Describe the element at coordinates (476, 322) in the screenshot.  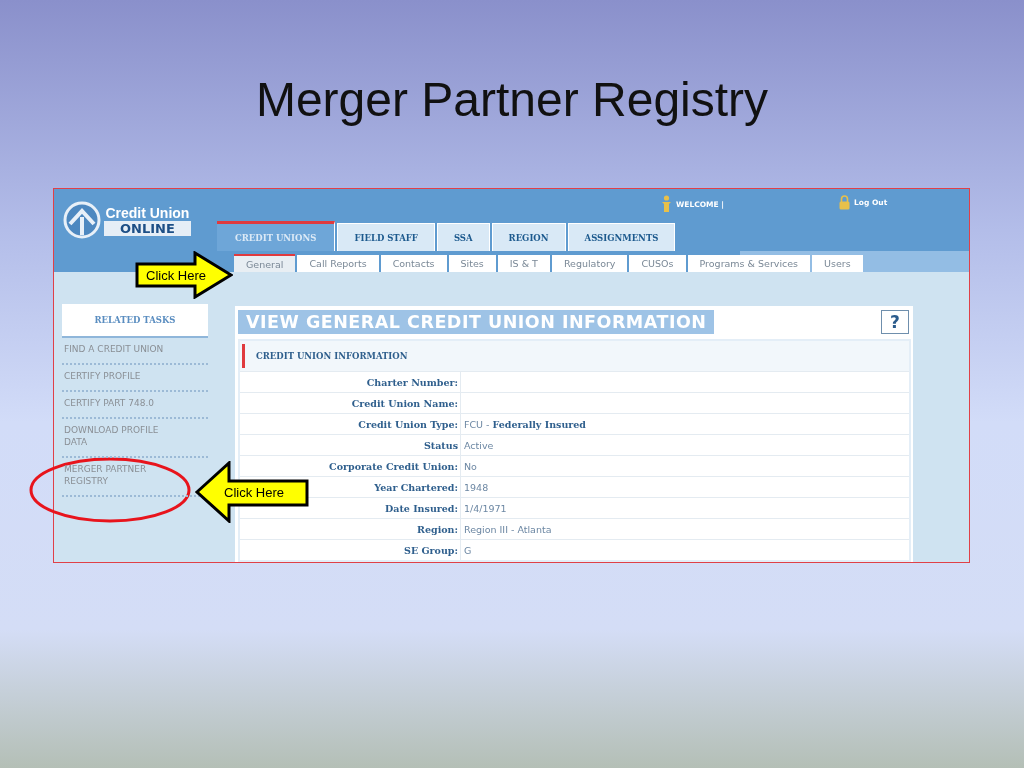
I see `panel-title: VIEW GENERAL CREDIT UNION INFORMATION` at that location.